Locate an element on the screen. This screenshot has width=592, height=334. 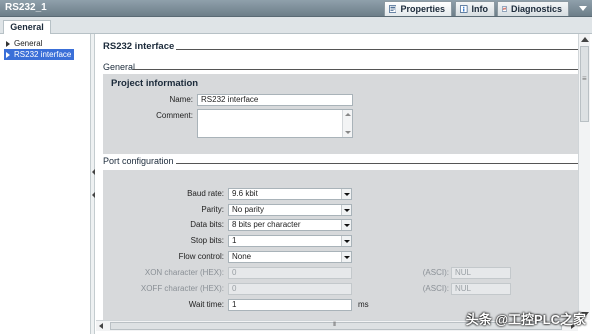
stop-bits-select: 1 is located at coordinates (290, 241).